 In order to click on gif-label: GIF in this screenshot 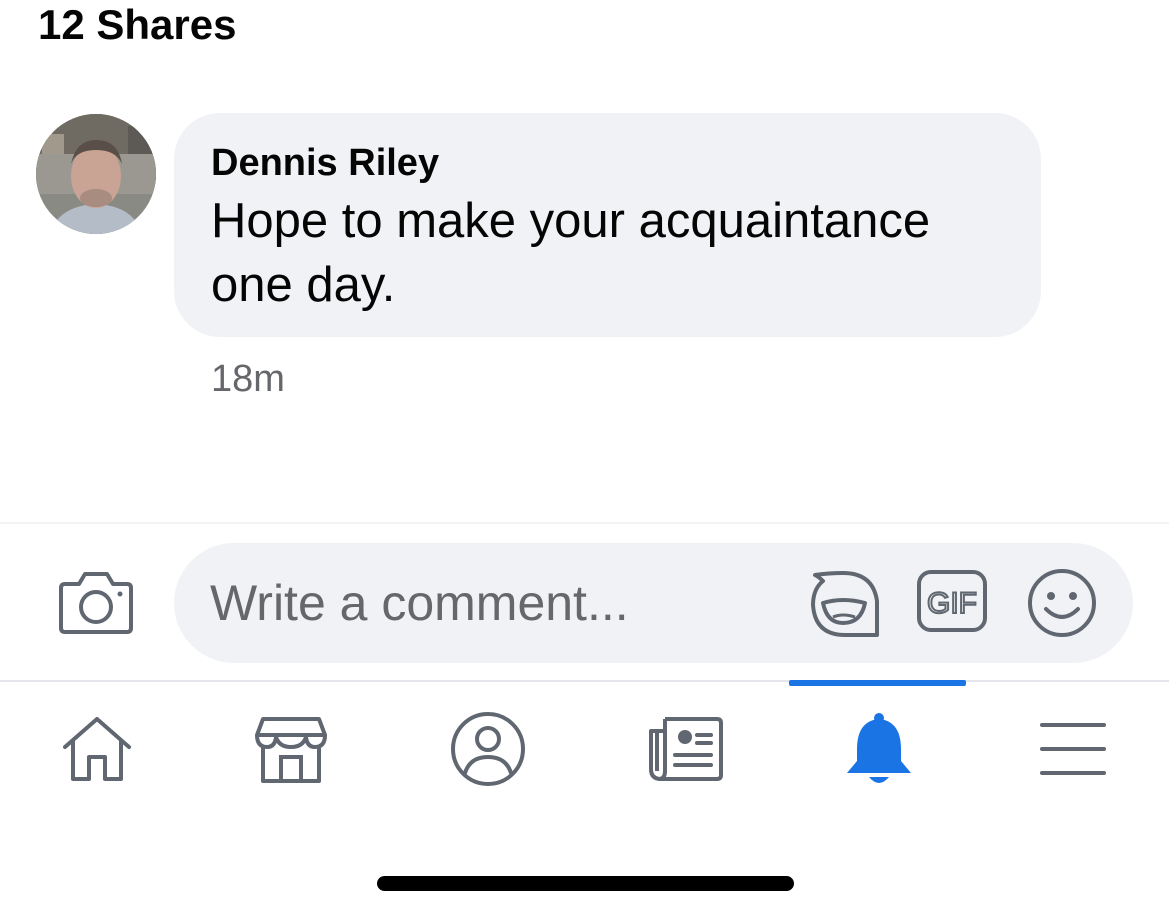, I will do `click(952, 603)`.